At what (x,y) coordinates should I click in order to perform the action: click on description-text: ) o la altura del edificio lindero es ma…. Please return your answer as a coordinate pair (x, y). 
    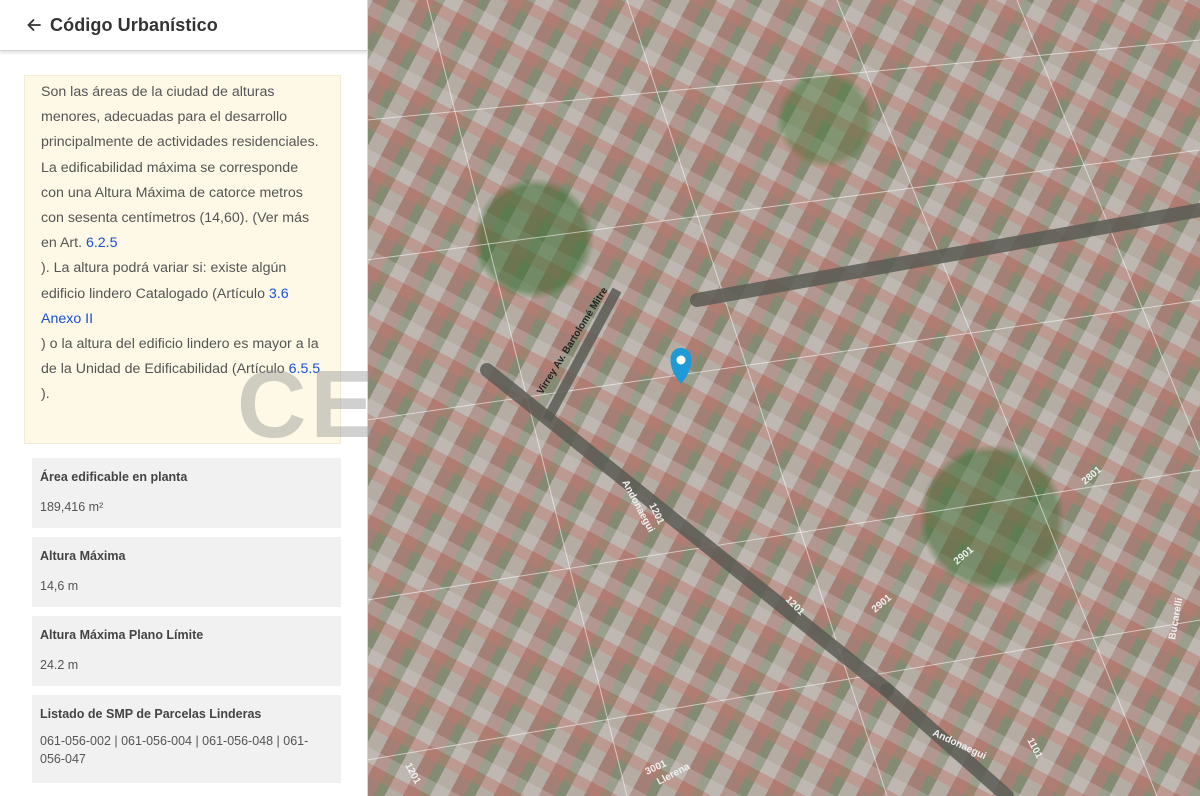
    Looking at the image, I should click on (180, 357).